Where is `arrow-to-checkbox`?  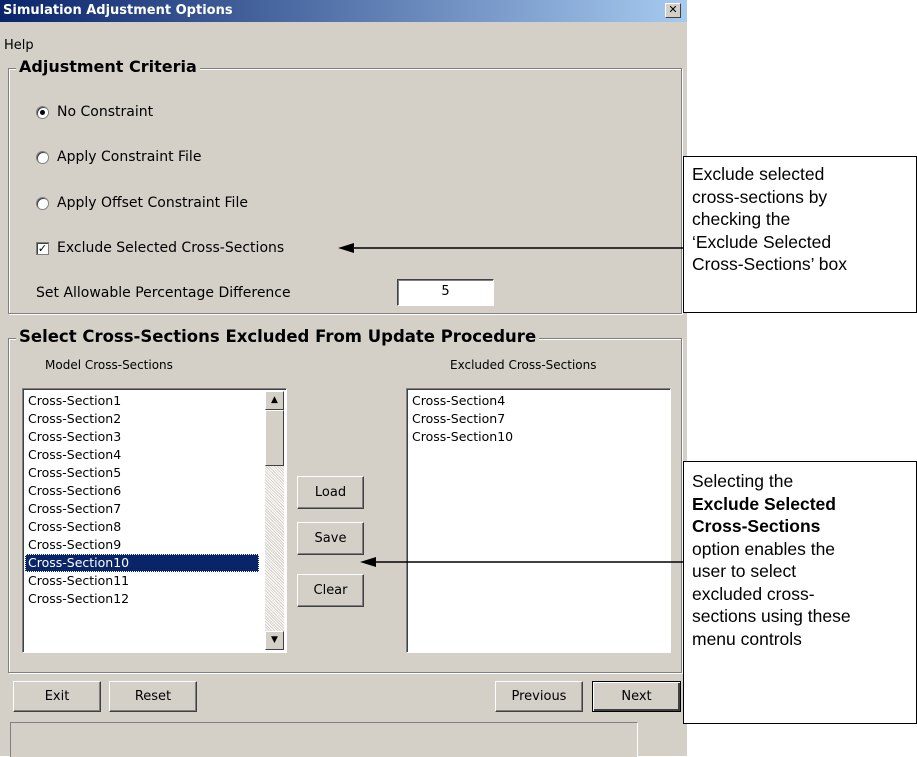 arrow-to-checkbox is located at coordinates (510, 248).